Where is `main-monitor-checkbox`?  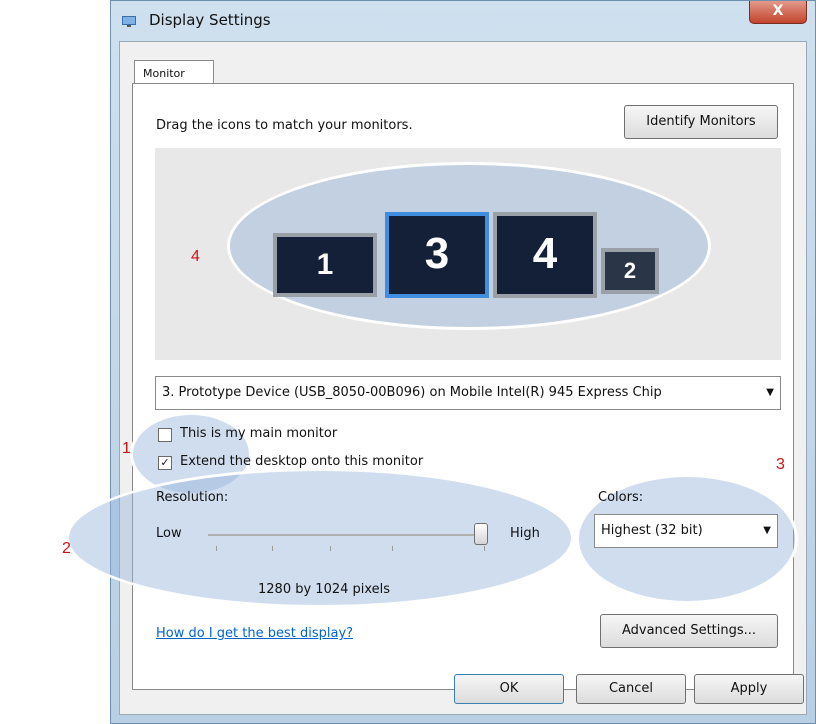
main-monitor-checkbox is located at coordinates (165, 435).